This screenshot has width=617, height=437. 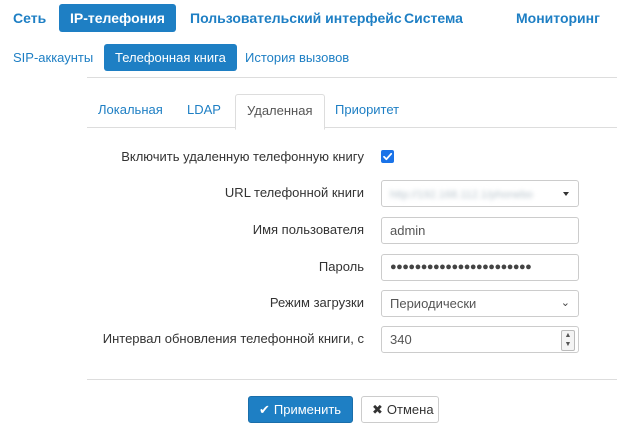 I want to click on tab-ldap: LDAP, so click(x=204, y=110).